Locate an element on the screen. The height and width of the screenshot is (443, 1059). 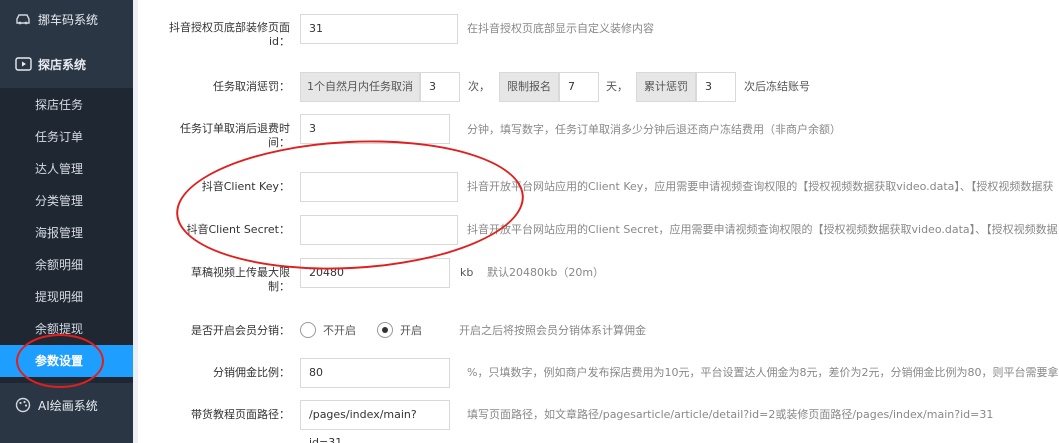
commission-ratio-label: 分销佣金比例： is located at coordinates (251, 372).